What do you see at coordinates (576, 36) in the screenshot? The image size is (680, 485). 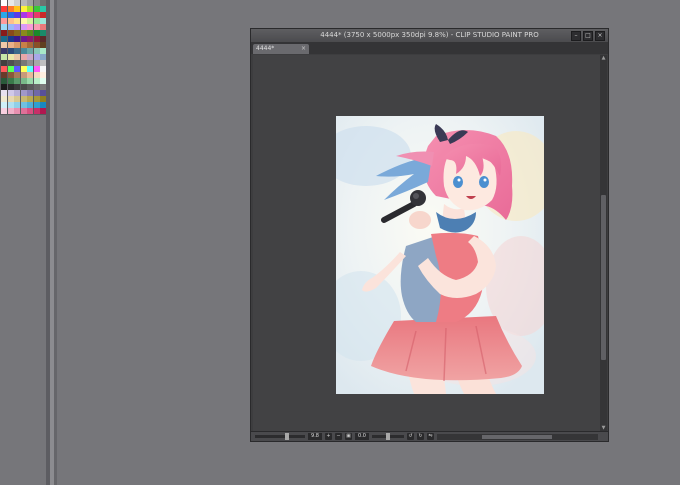 I see `minimize-button: –` at bounding box center [576, 36].